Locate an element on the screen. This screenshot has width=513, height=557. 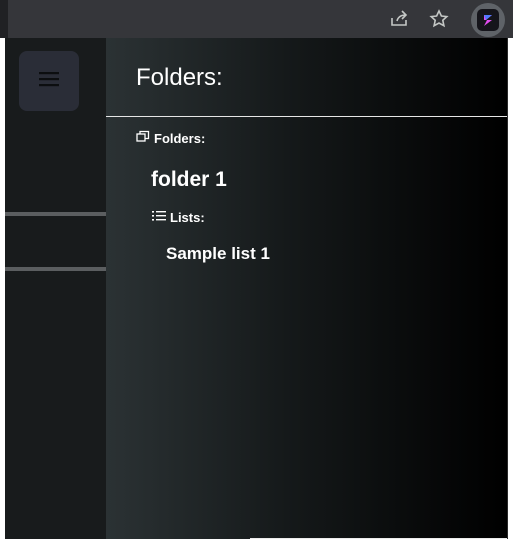
drawer-title: Folders: is located at coordinates (179, 77).